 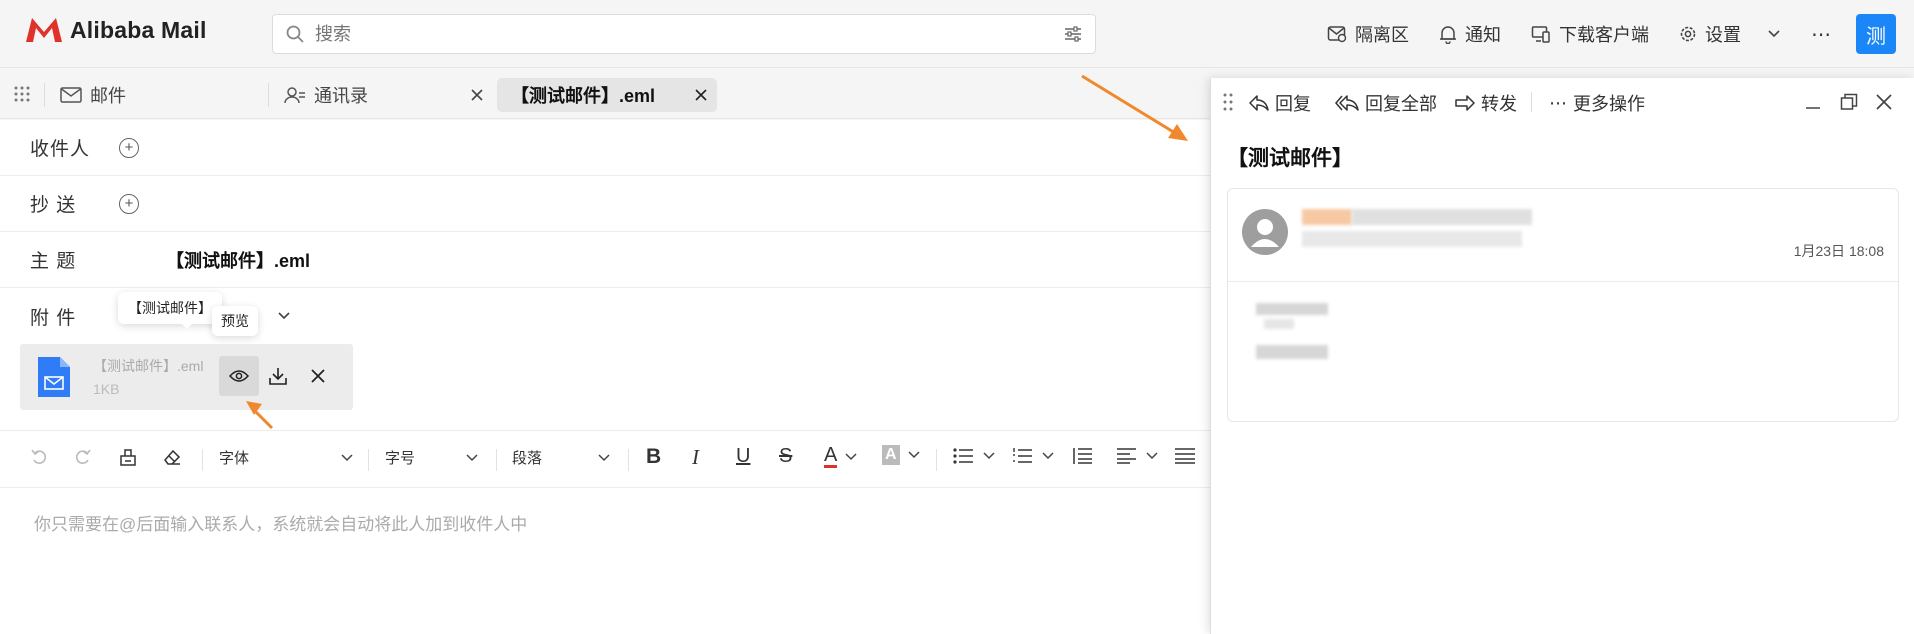 What do you see at coordinates (235, 321) in the screenshot?
I see `preview-tooltip: 预览` at bounding box center [235, 321].